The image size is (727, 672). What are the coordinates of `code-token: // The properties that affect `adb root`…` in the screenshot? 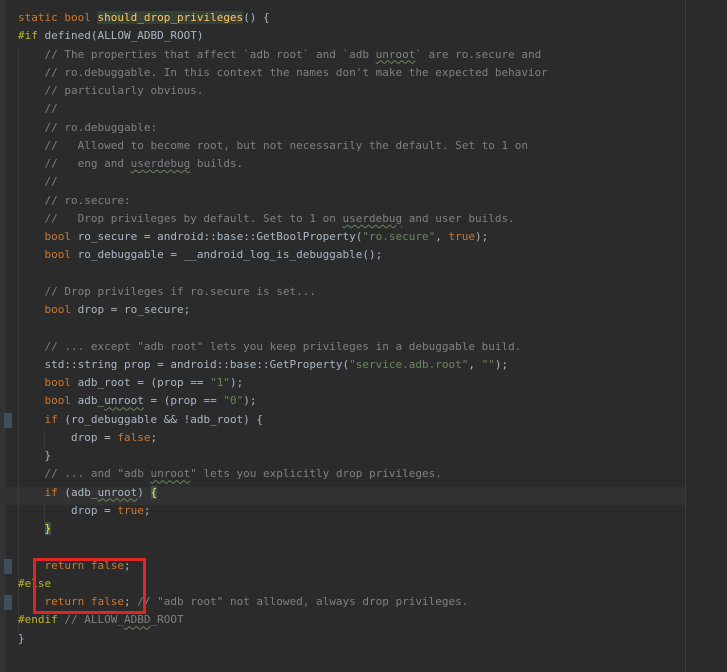 It's located at (197, 54).